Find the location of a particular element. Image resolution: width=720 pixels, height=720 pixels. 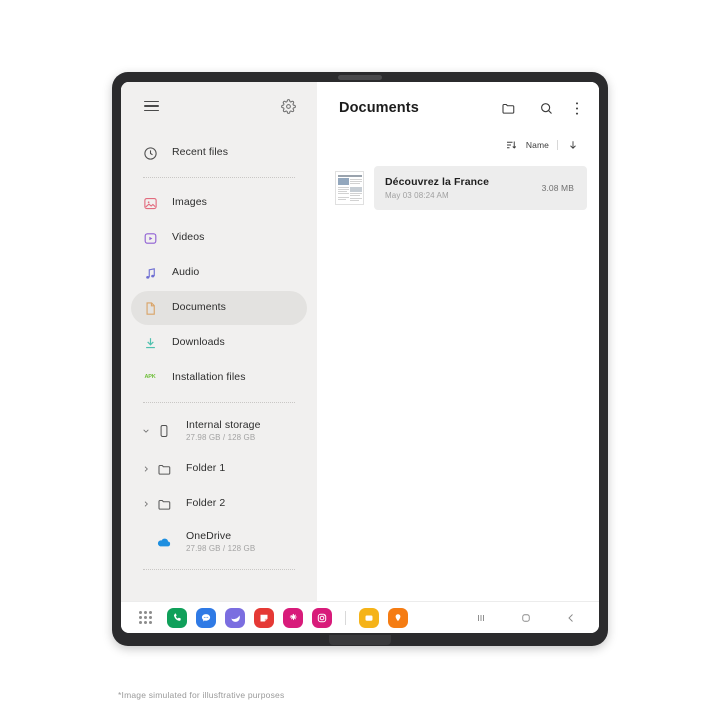

galaxy-store-app-icon is located at coordinates (293, 617).